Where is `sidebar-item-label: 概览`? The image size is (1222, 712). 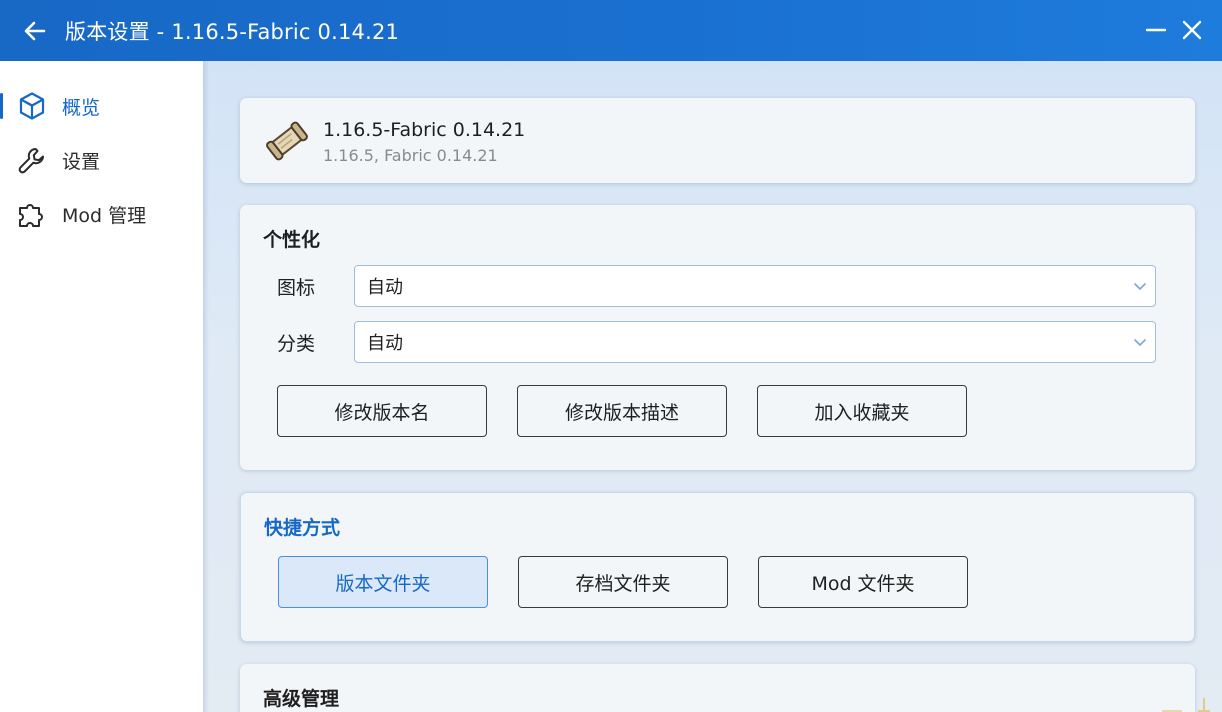
sidebar-item-label: 概览 is located at coordinates (81, 107).